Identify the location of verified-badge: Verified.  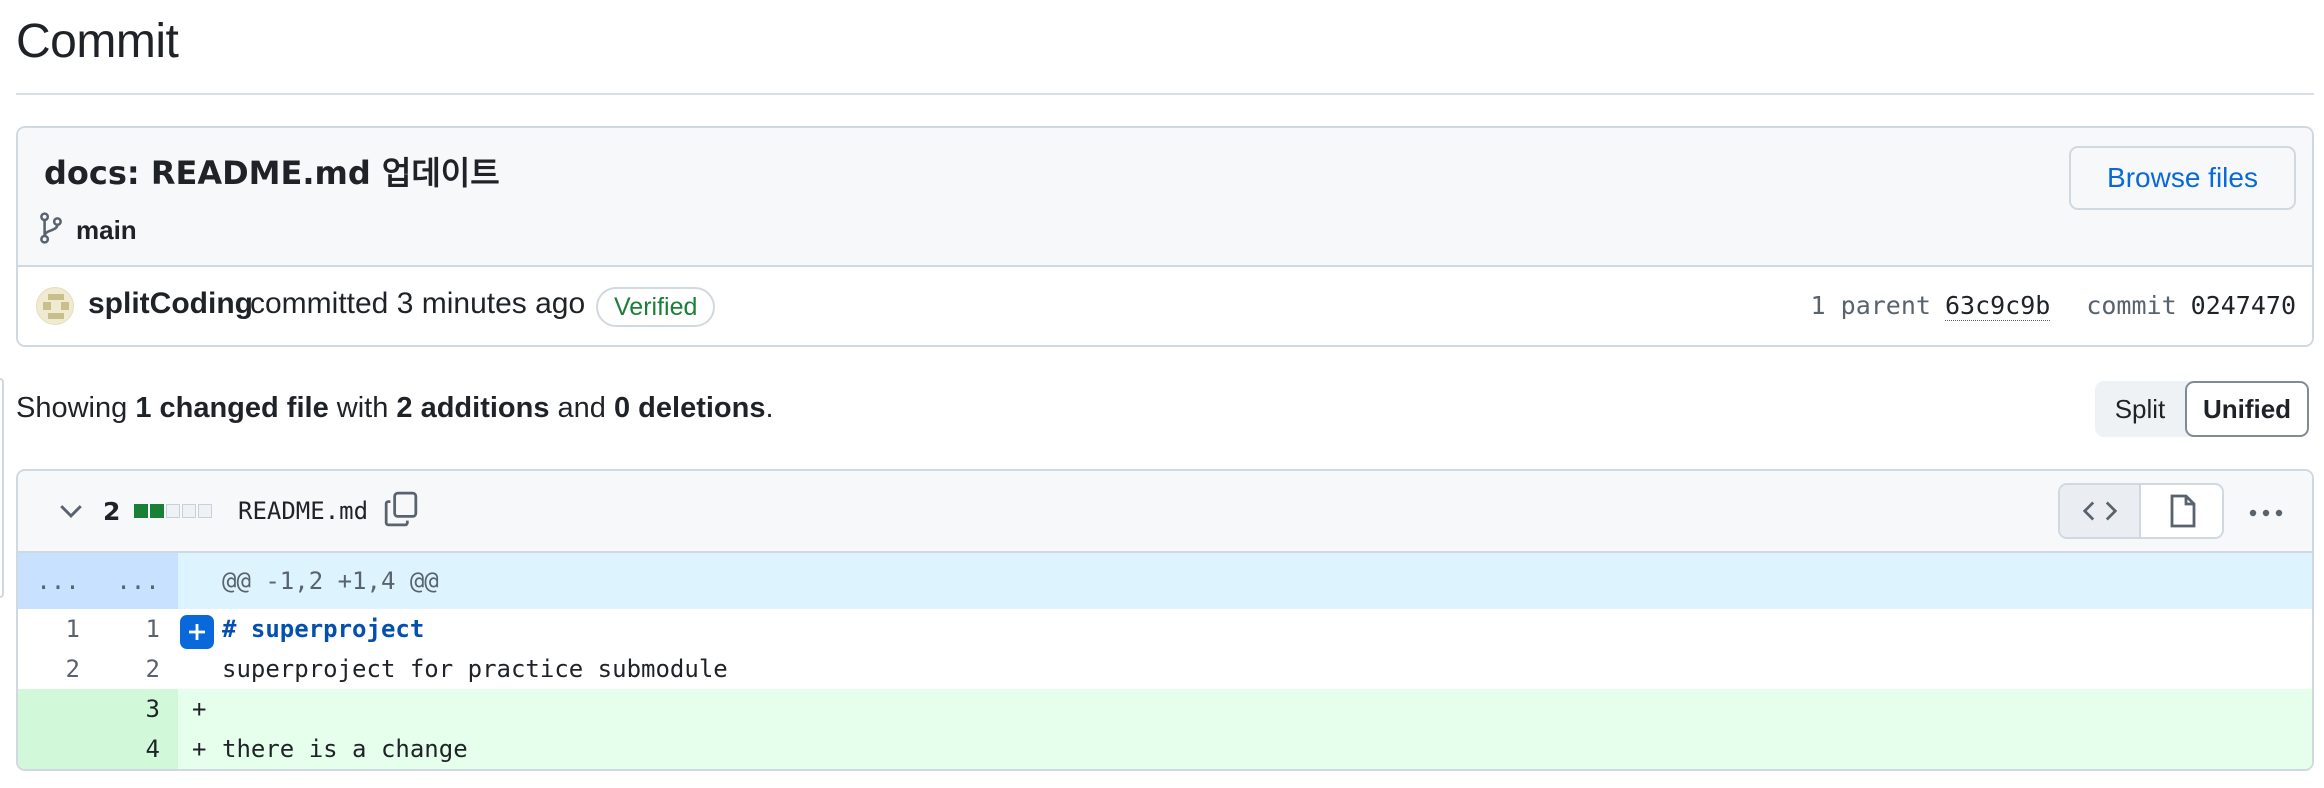
(656, 307).